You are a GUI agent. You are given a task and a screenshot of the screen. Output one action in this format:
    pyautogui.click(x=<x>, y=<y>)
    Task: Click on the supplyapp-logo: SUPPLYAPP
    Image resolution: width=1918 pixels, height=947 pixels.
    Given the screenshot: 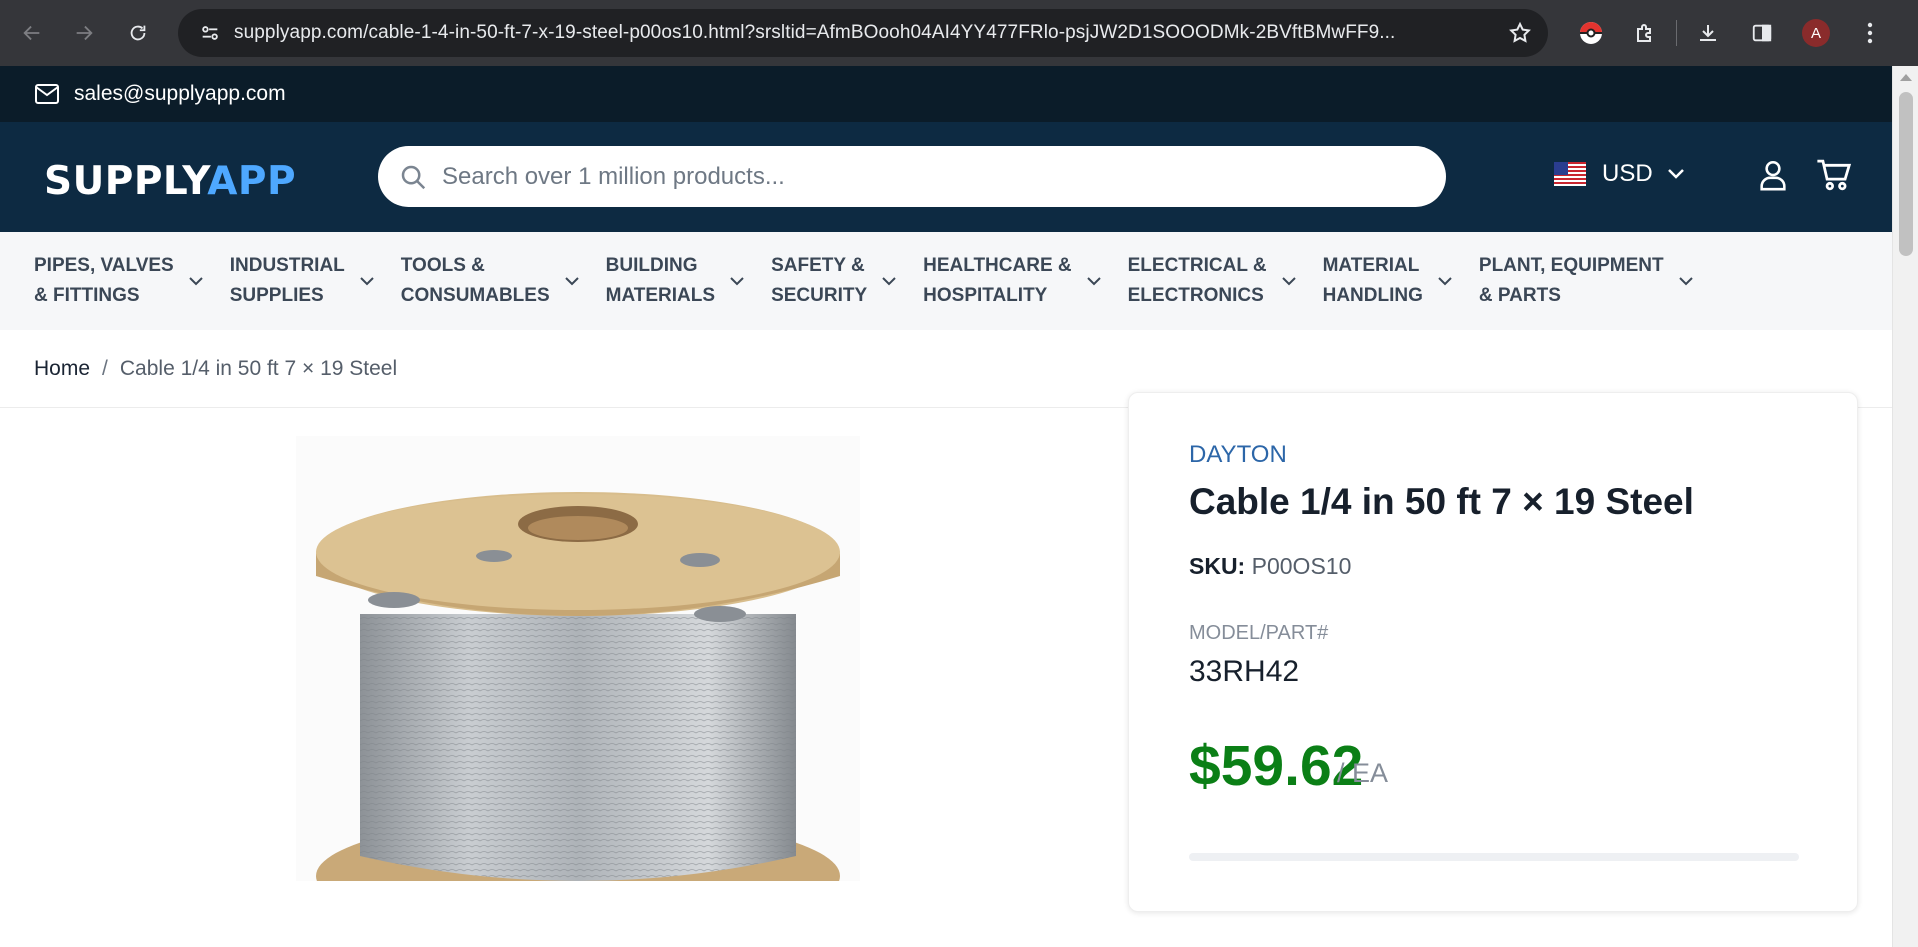 What is the action you would take?
    pyautogui.click(x=170, y=181)
    